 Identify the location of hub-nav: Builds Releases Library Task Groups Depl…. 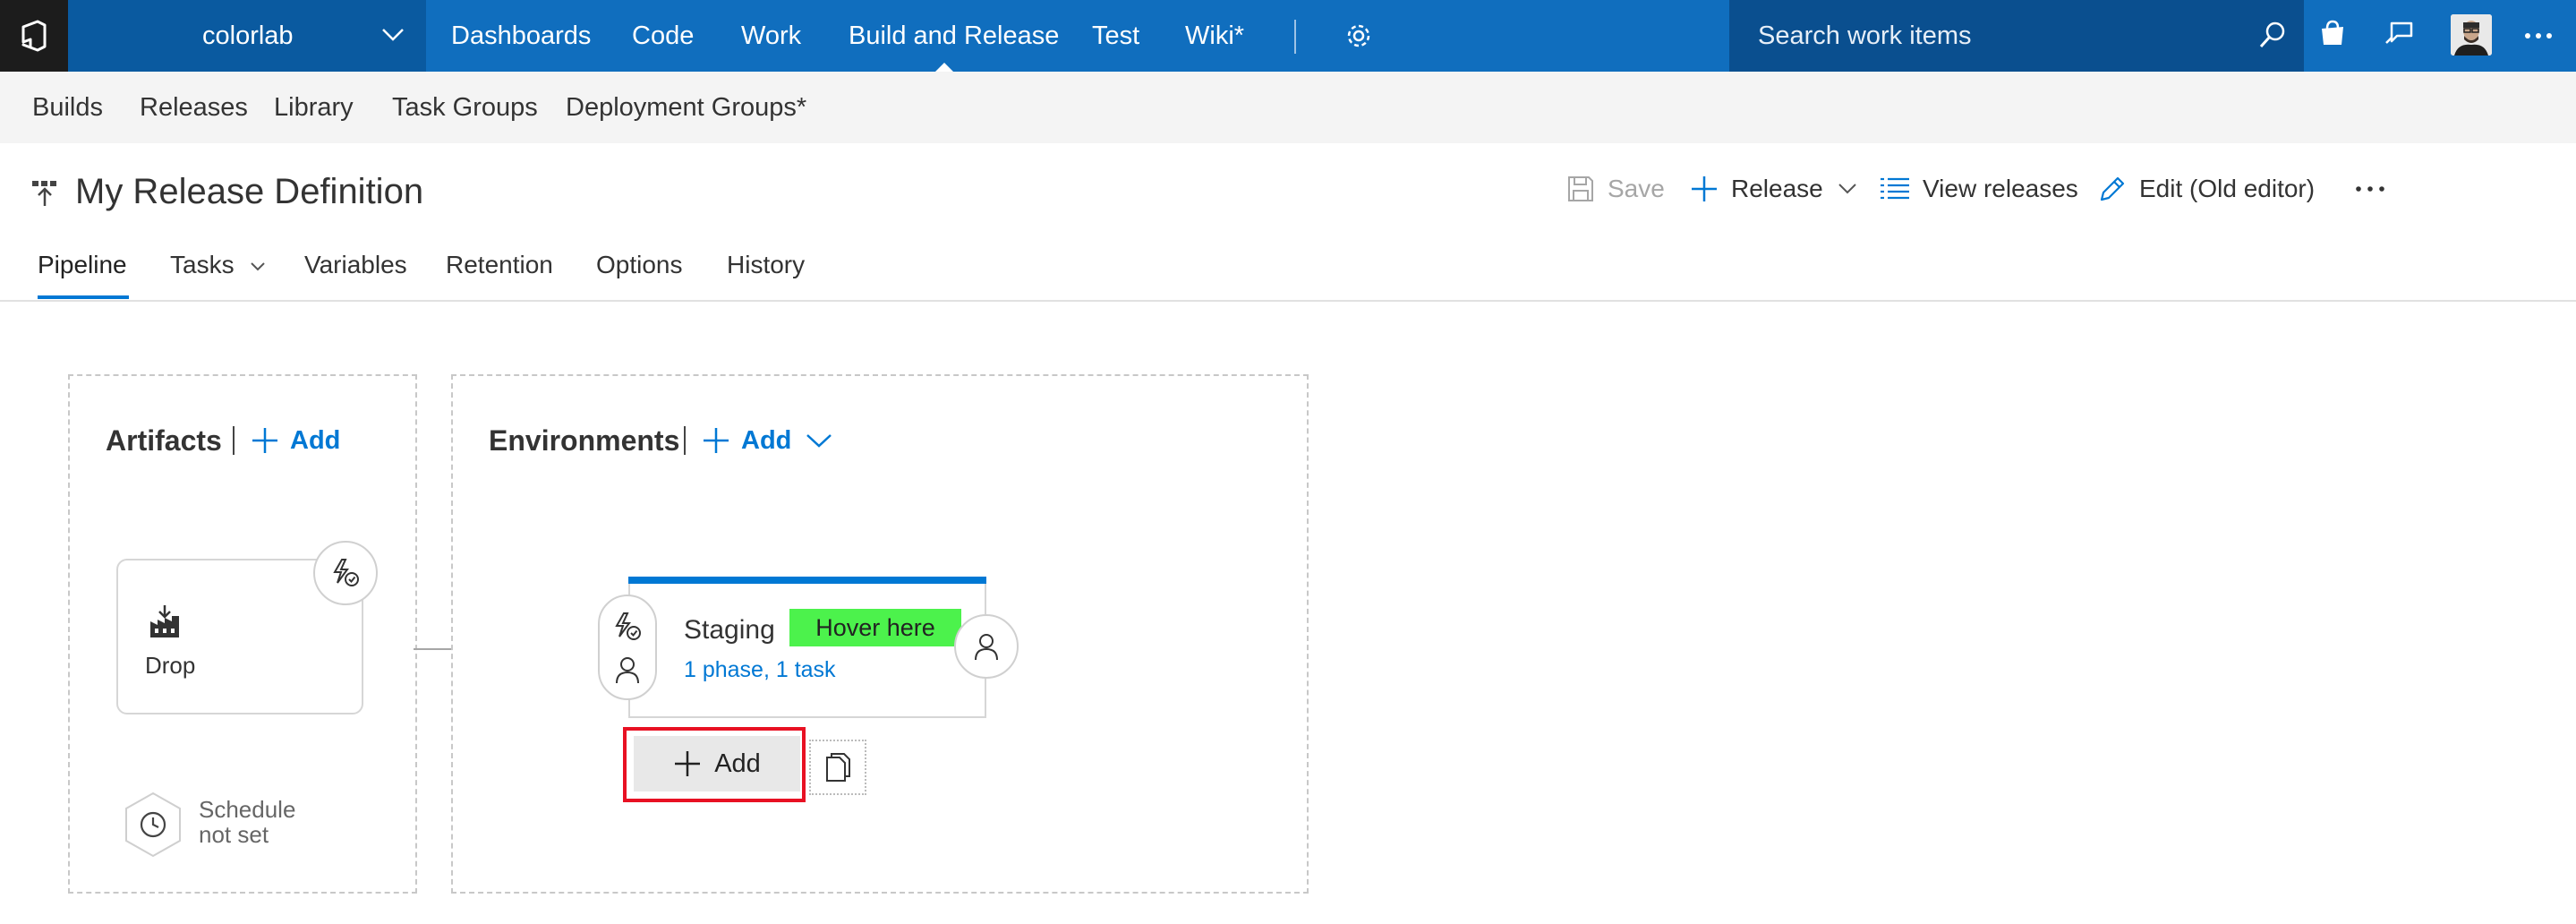
(1288, 107).